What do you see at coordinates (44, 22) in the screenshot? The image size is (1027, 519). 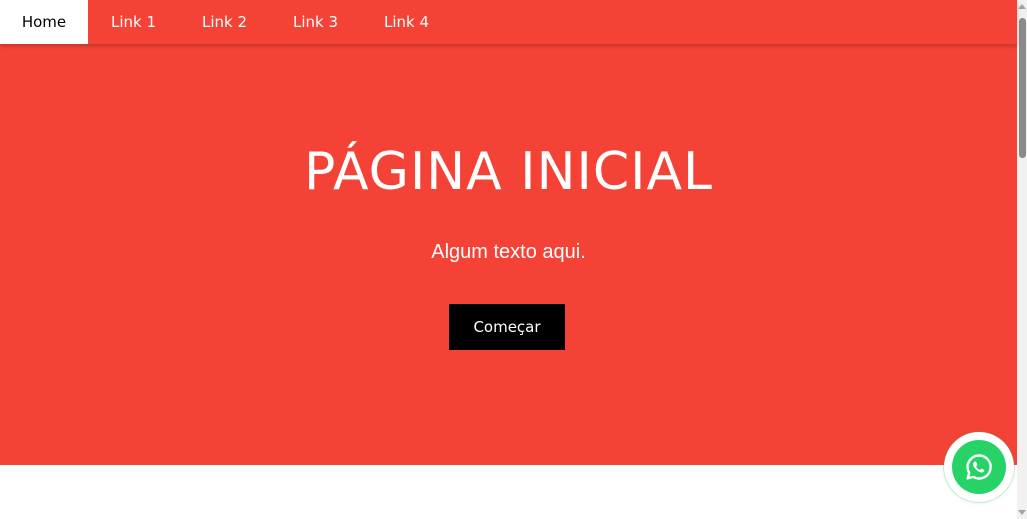 I see `nav-item-home: Home` at bounding box center [44, 22].